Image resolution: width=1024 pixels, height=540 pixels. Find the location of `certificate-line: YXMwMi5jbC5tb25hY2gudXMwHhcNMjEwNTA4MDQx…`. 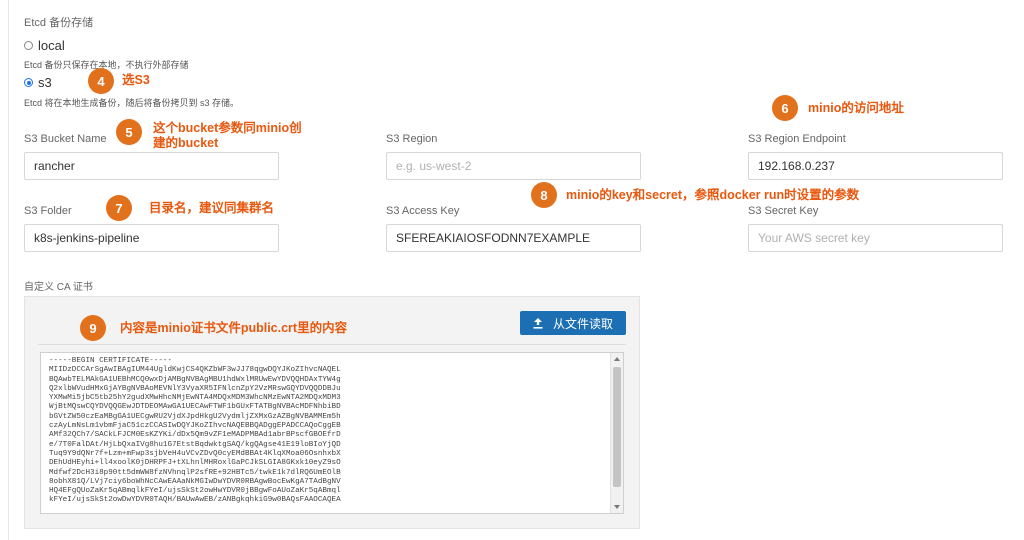

certificate-line: YXMwMi5jbC5tb25hY2gudXMwHhcNMjEwNTA4MDQx… is located at coordinates (195, 398).